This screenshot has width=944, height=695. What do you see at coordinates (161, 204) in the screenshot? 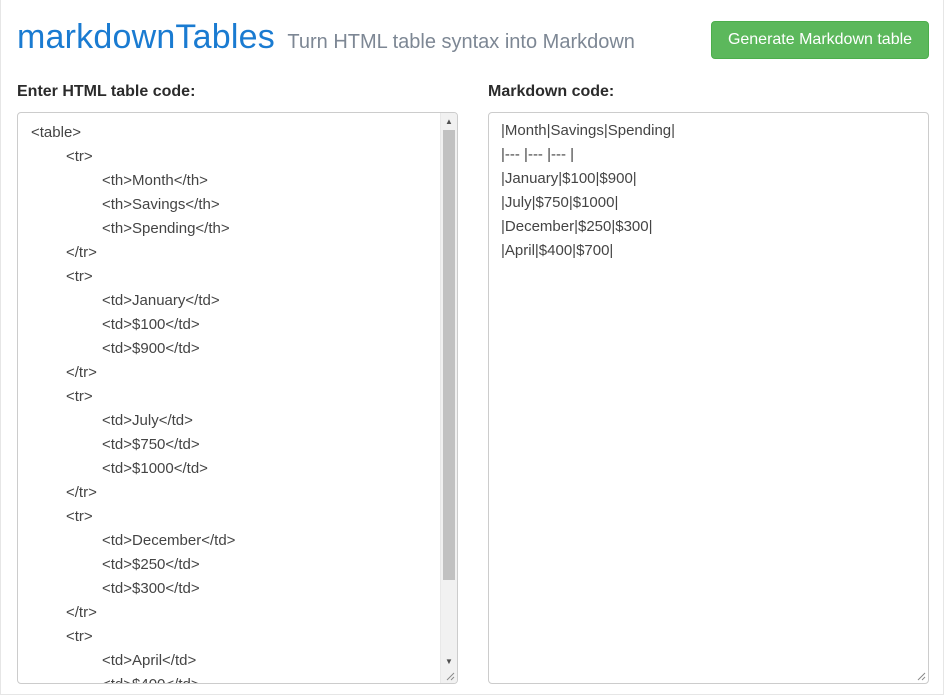
I see `html-code-line: <th>Savings</th>` at bounding box center [161, 204].